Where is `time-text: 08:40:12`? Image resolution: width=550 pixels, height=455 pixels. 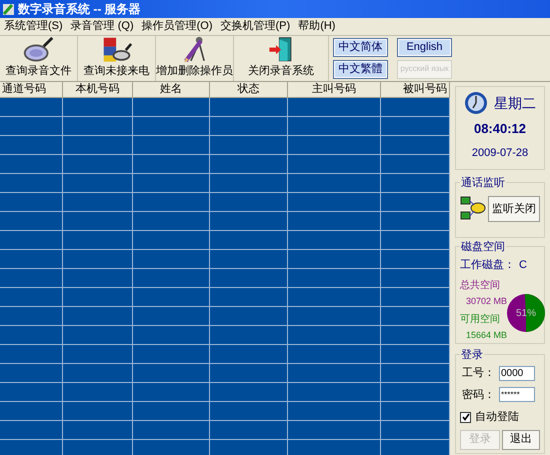
time-text: 08:40:12 is located at coordinates (500, 129).